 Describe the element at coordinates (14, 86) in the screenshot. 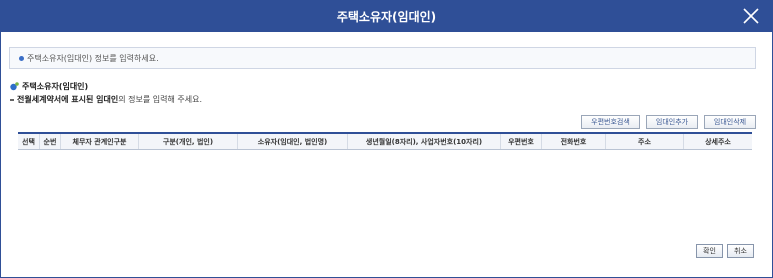

I see `section-marker-icon` at that location.